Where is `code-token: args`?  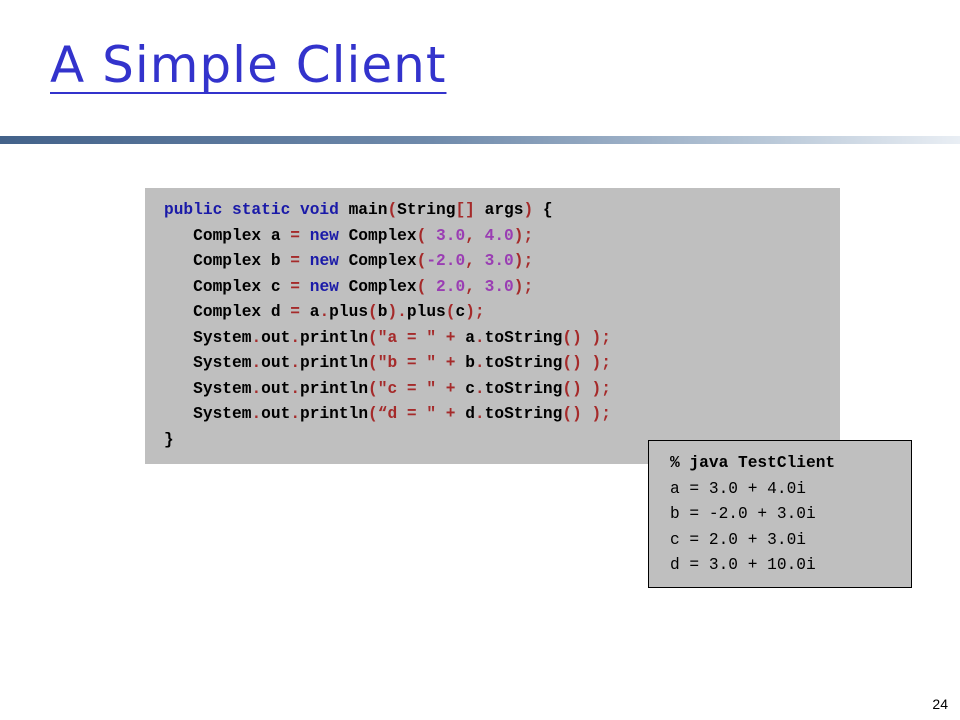 code-token: args is located at coordinates (504, 210).